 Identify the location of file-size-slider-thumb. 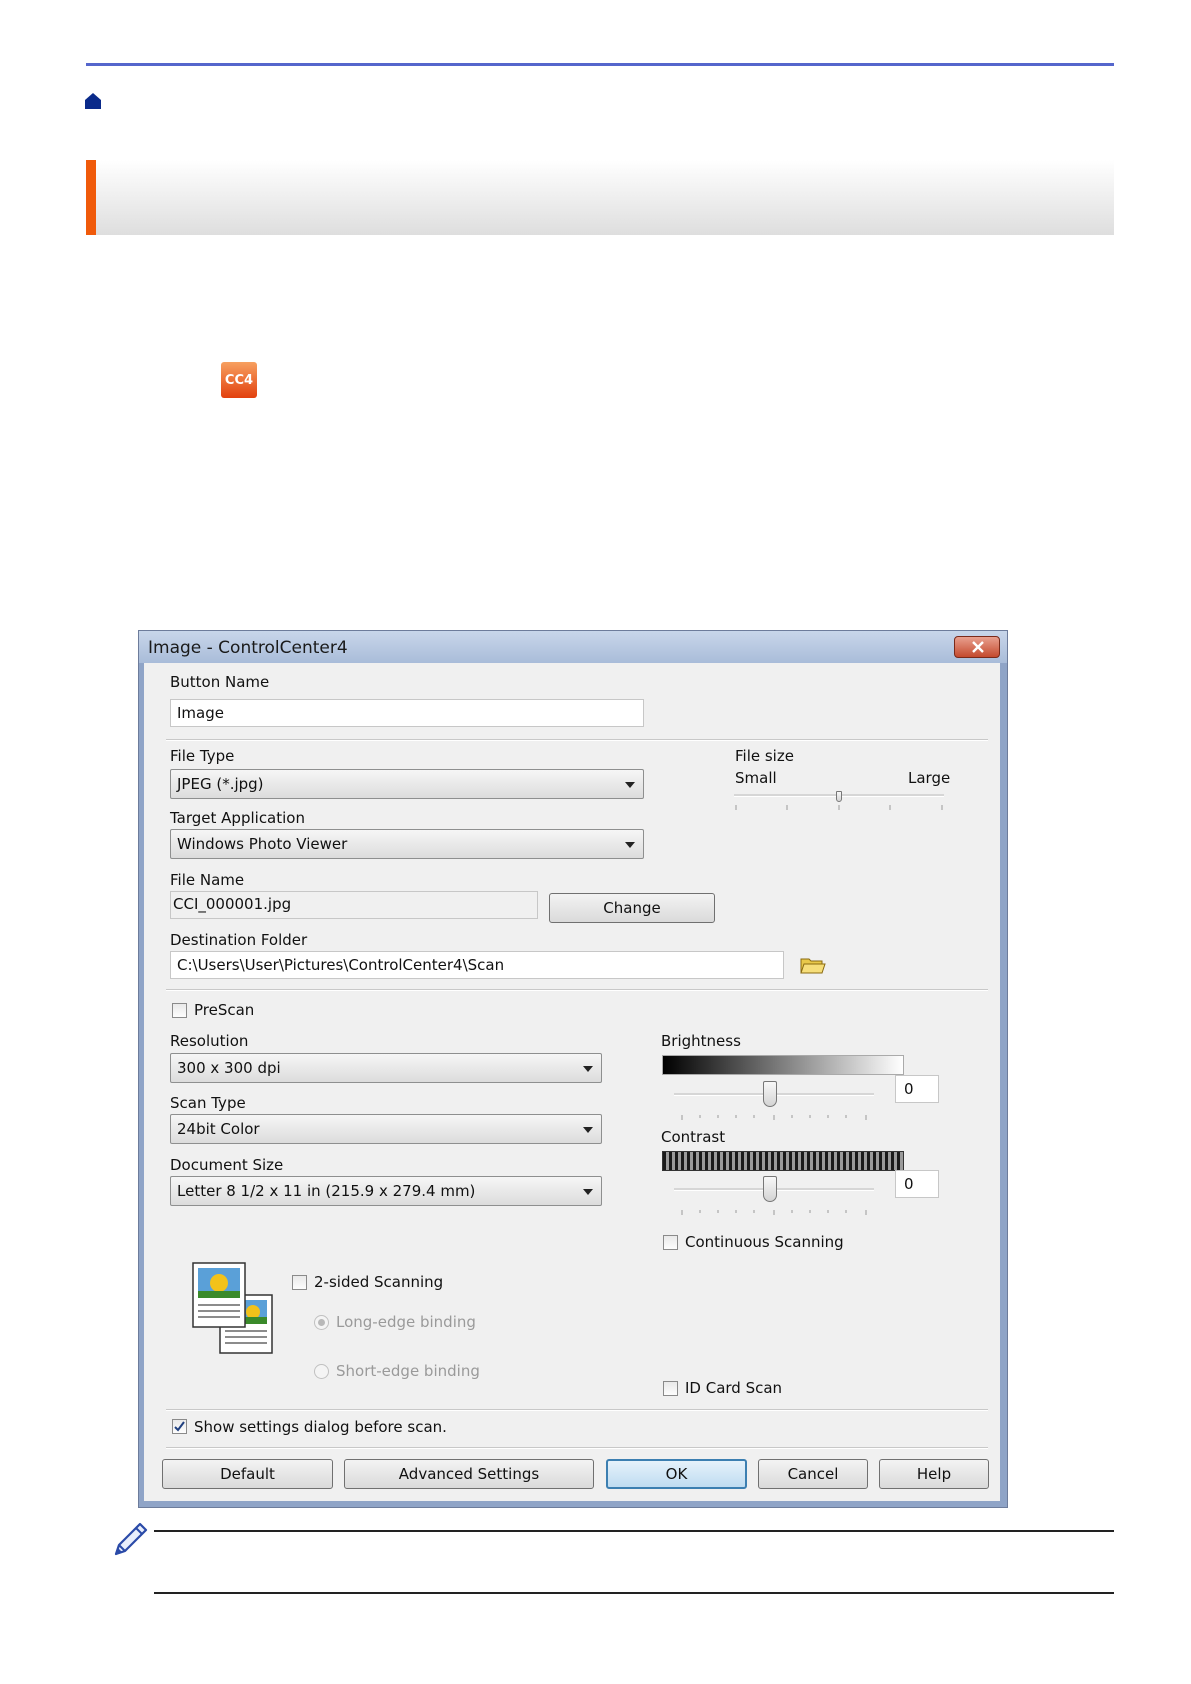
(839, 796).